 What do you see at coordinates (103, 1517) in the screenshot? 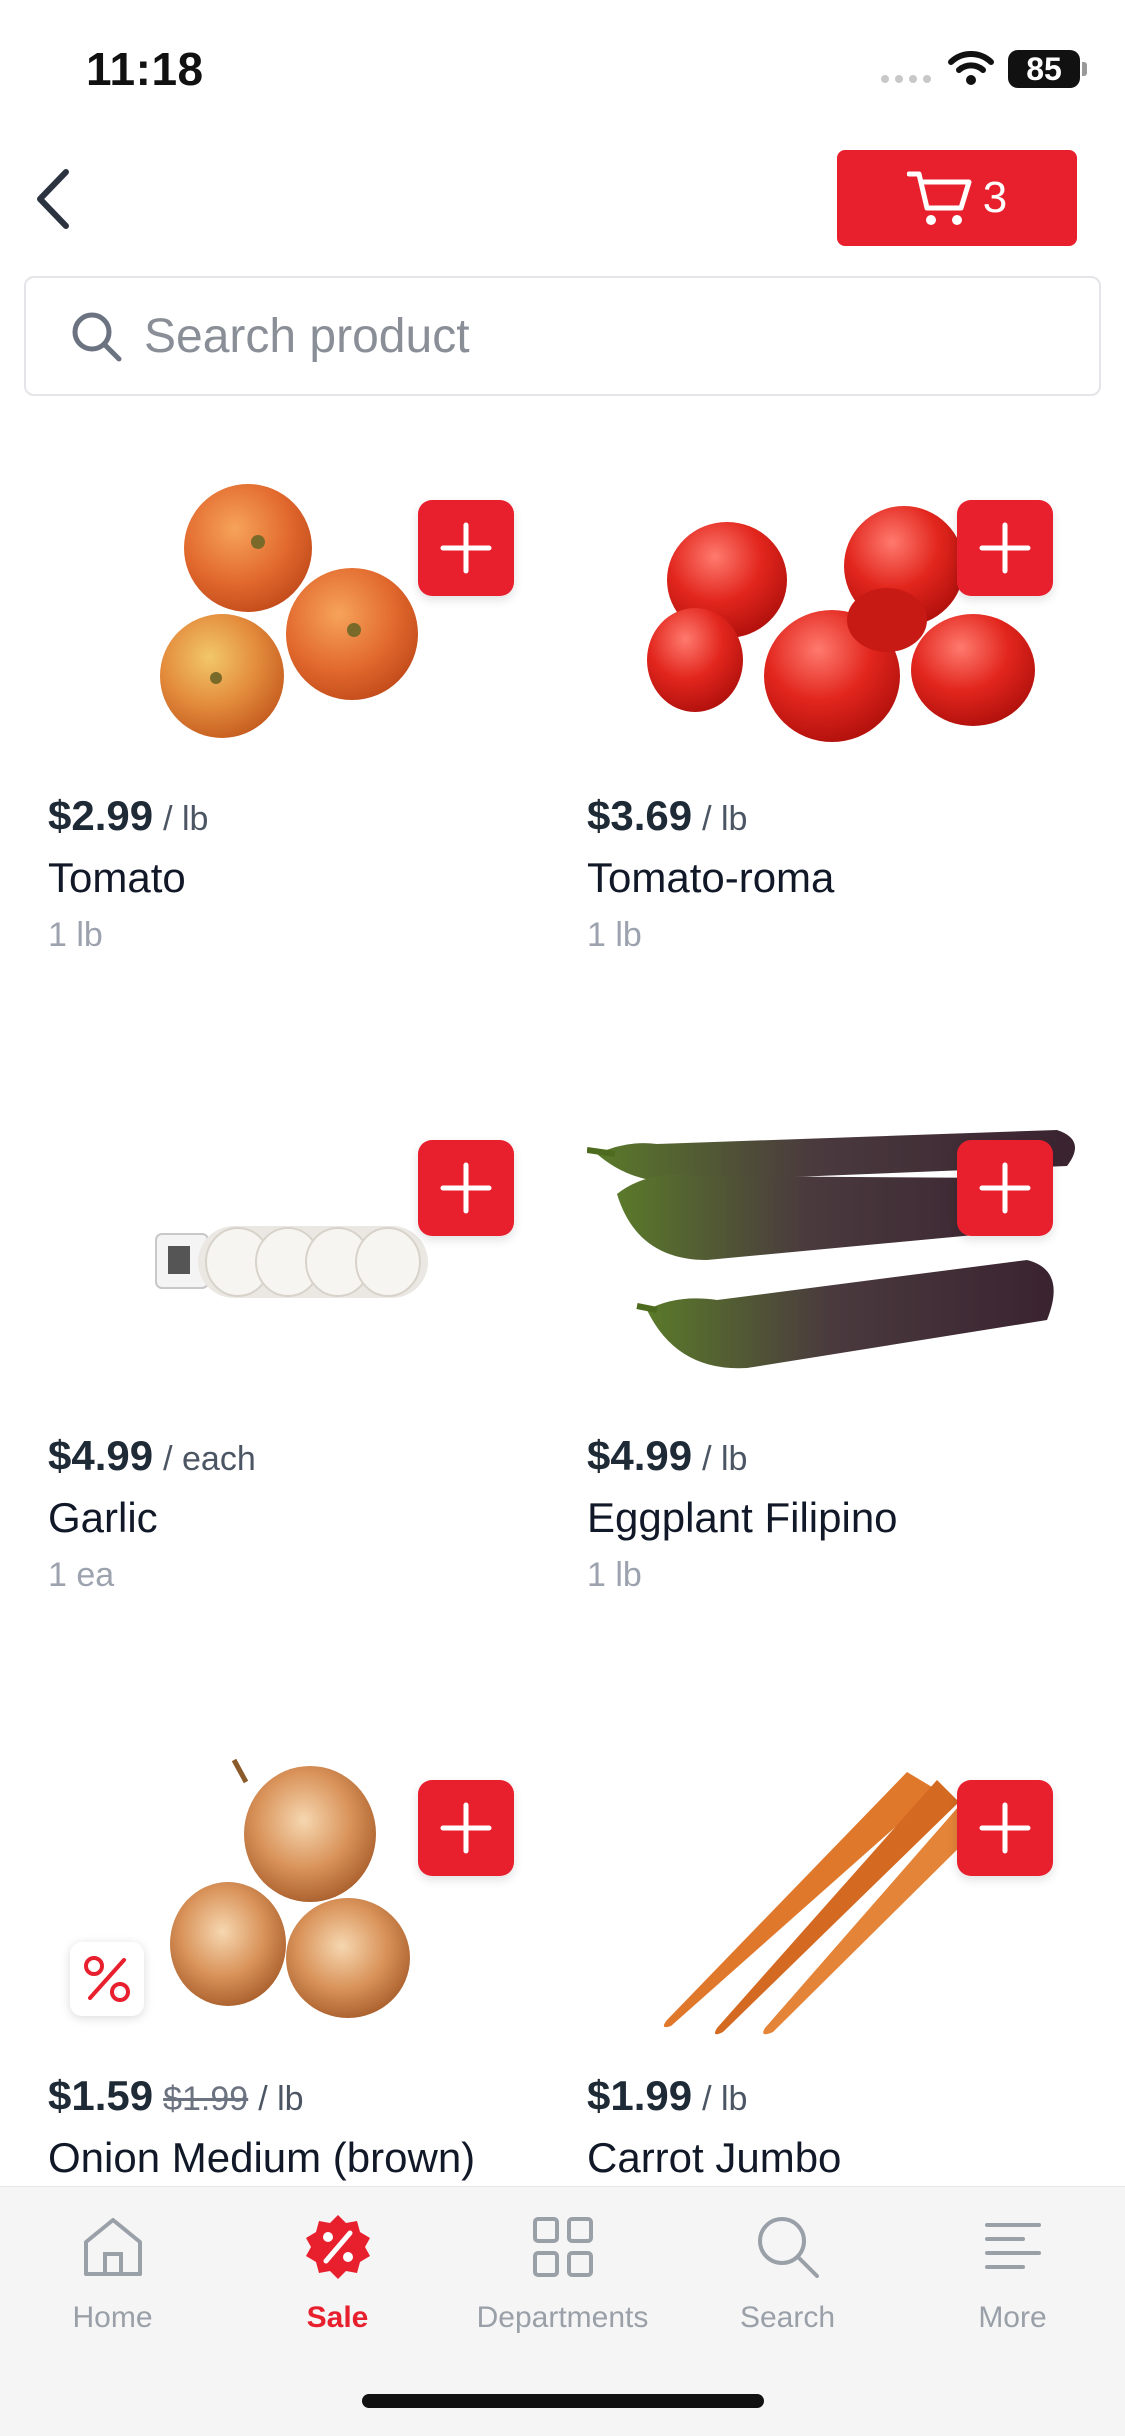
I see `product-name: Garlic` at bounding box center [103, 1517].